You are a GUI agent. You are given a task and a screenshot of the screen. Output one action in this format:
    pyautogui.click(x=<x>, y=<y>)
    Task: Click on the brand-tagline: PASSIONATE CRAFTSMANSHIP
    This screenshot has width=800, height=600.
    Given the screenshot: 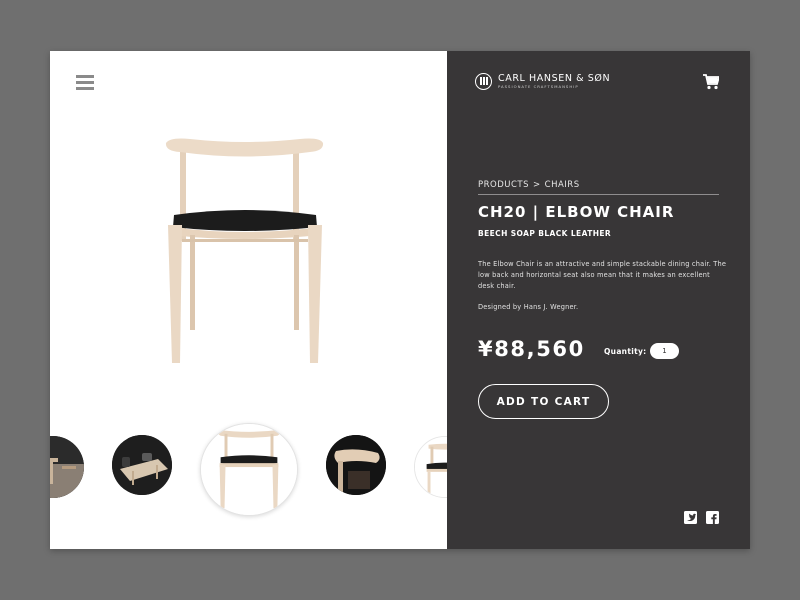 What is the action you would take?
    pyautogui.click(x=538, y=86)
    